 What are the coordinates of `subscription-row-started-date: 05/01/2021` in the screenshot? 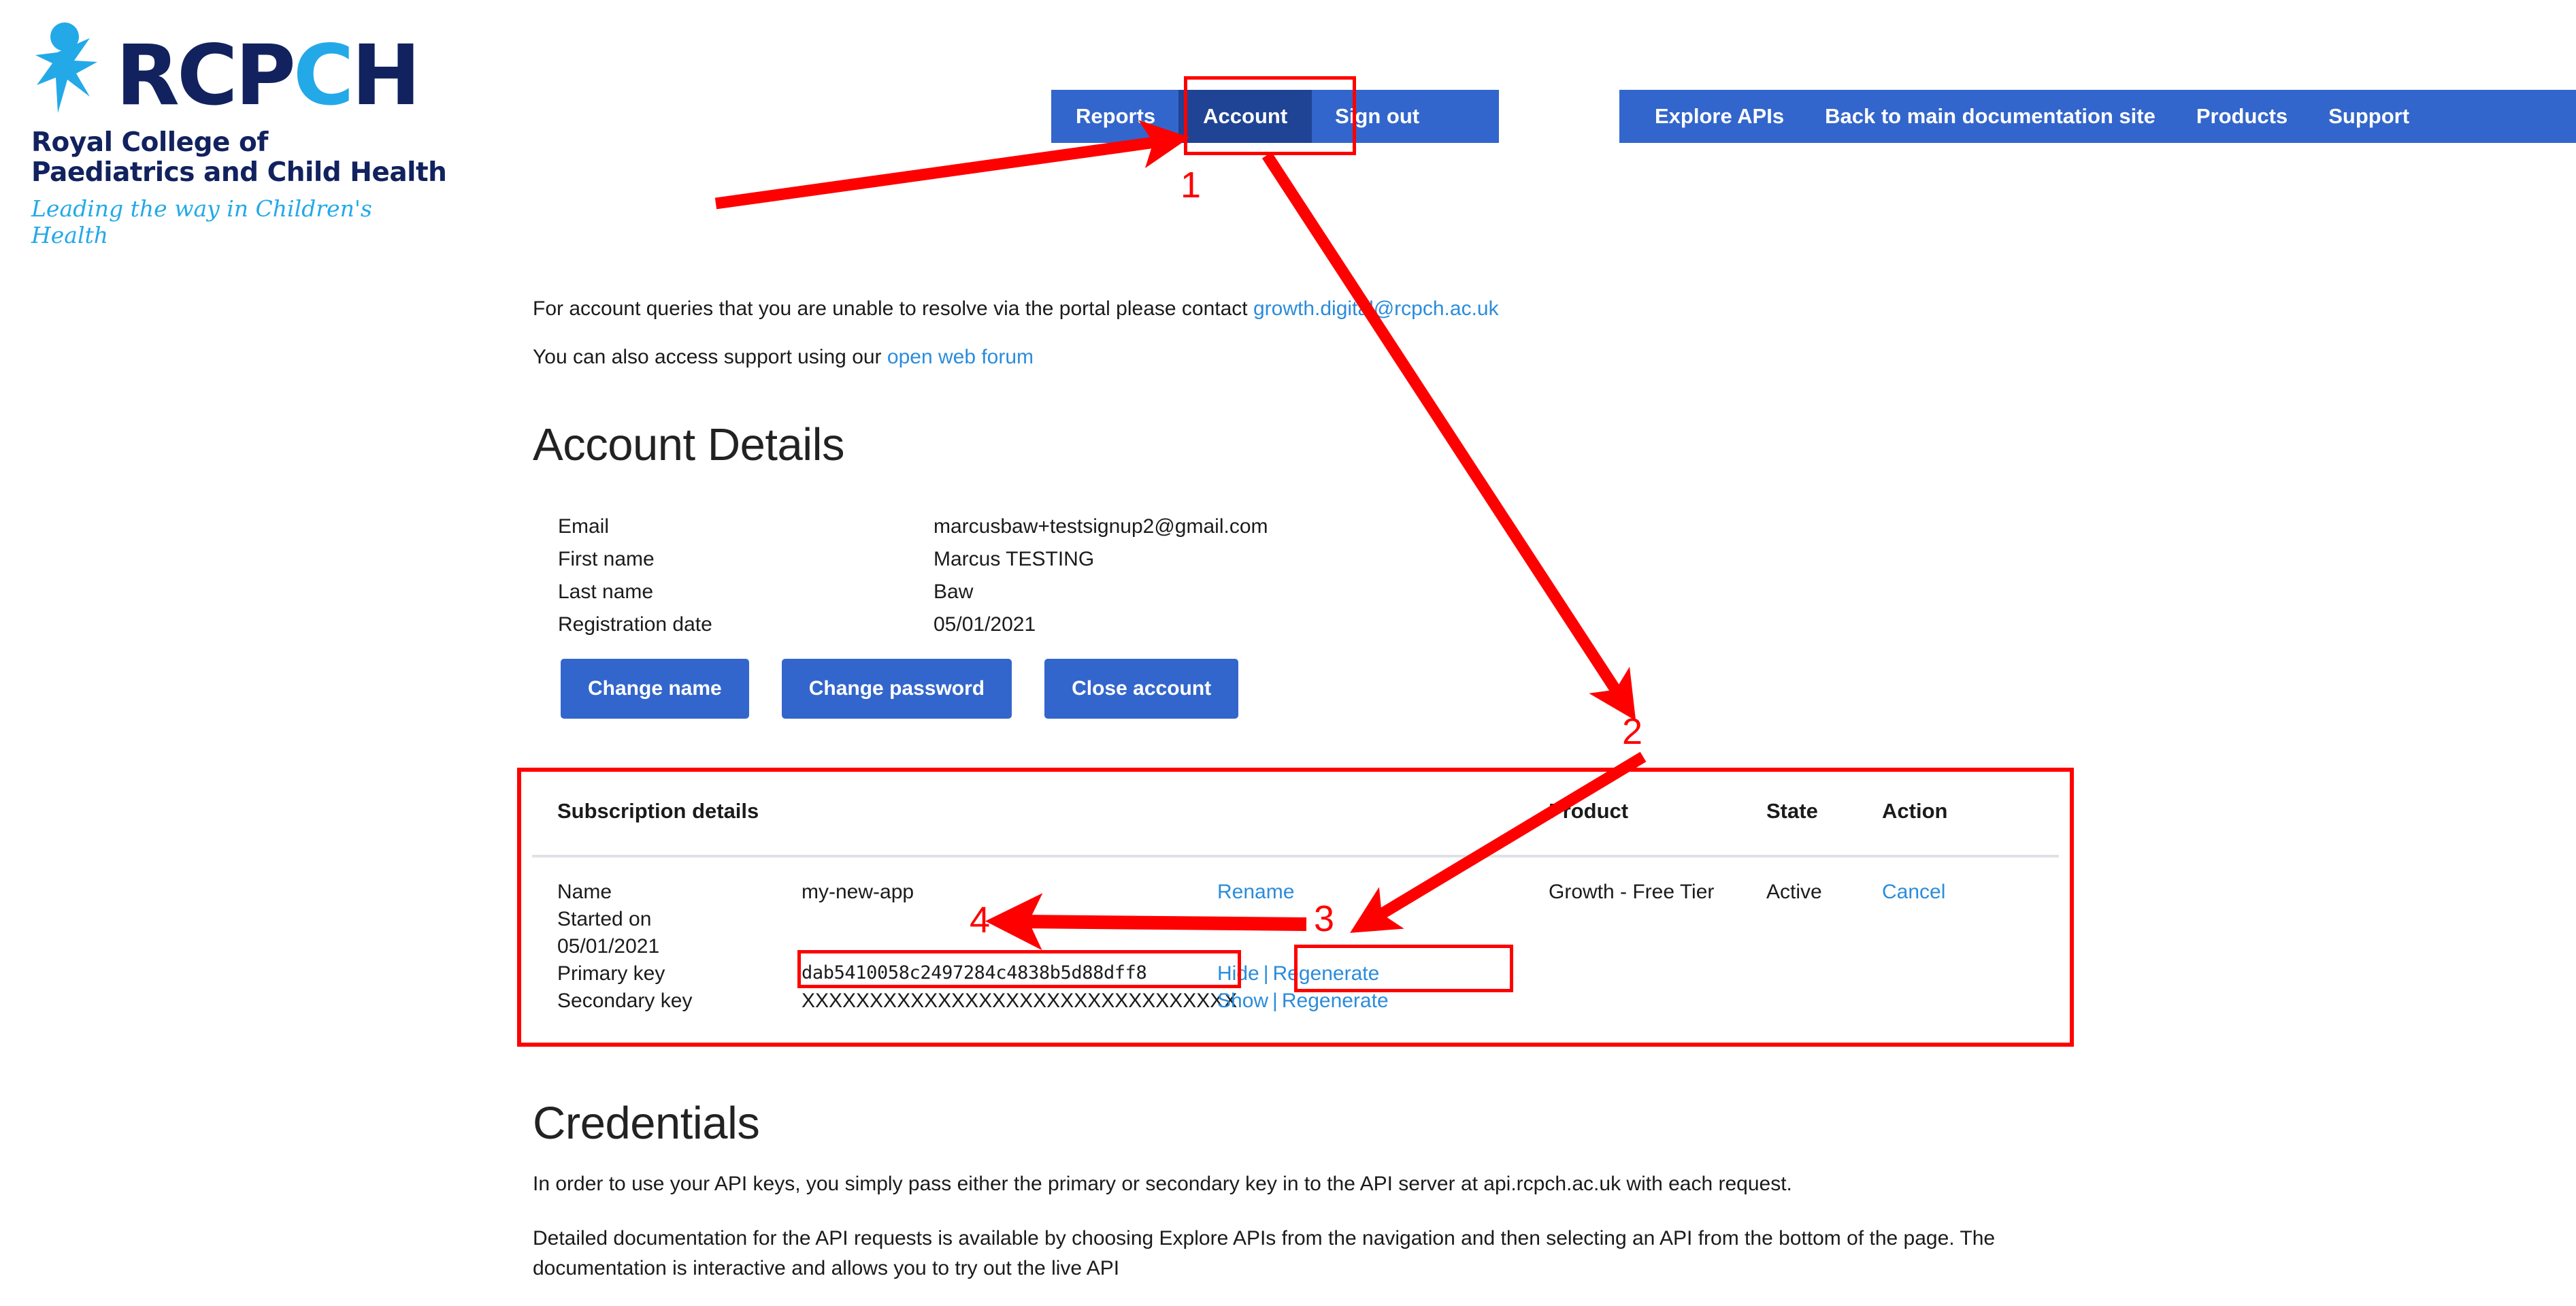 It's located at (1296, 948).